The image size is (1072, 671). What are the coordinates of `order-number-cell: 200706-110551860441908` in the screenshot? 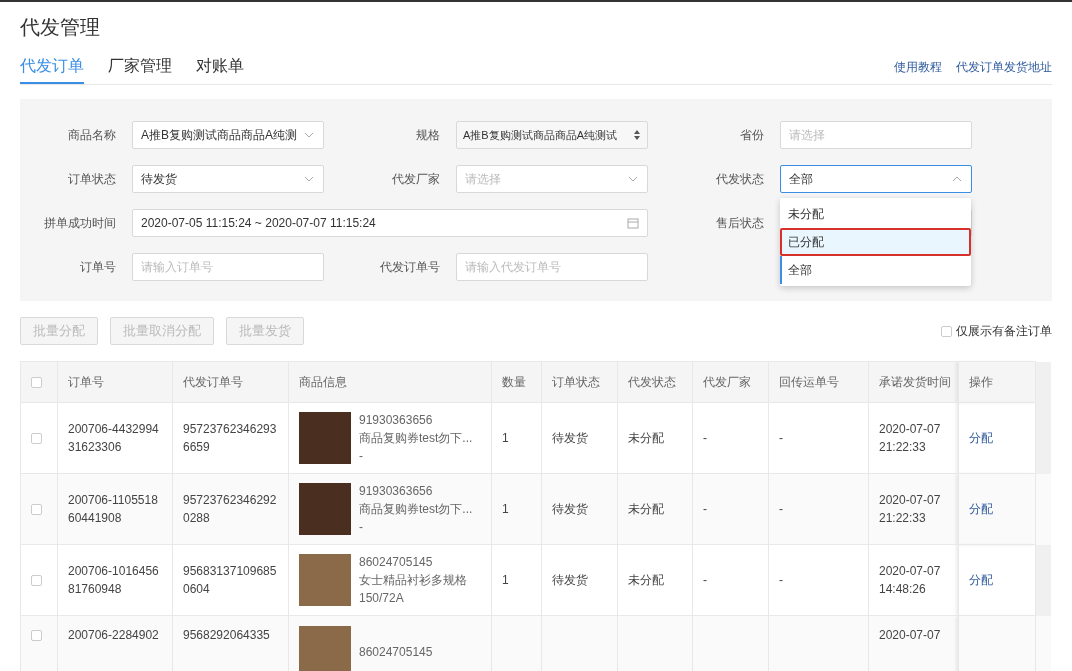 It's located at (115, 509).